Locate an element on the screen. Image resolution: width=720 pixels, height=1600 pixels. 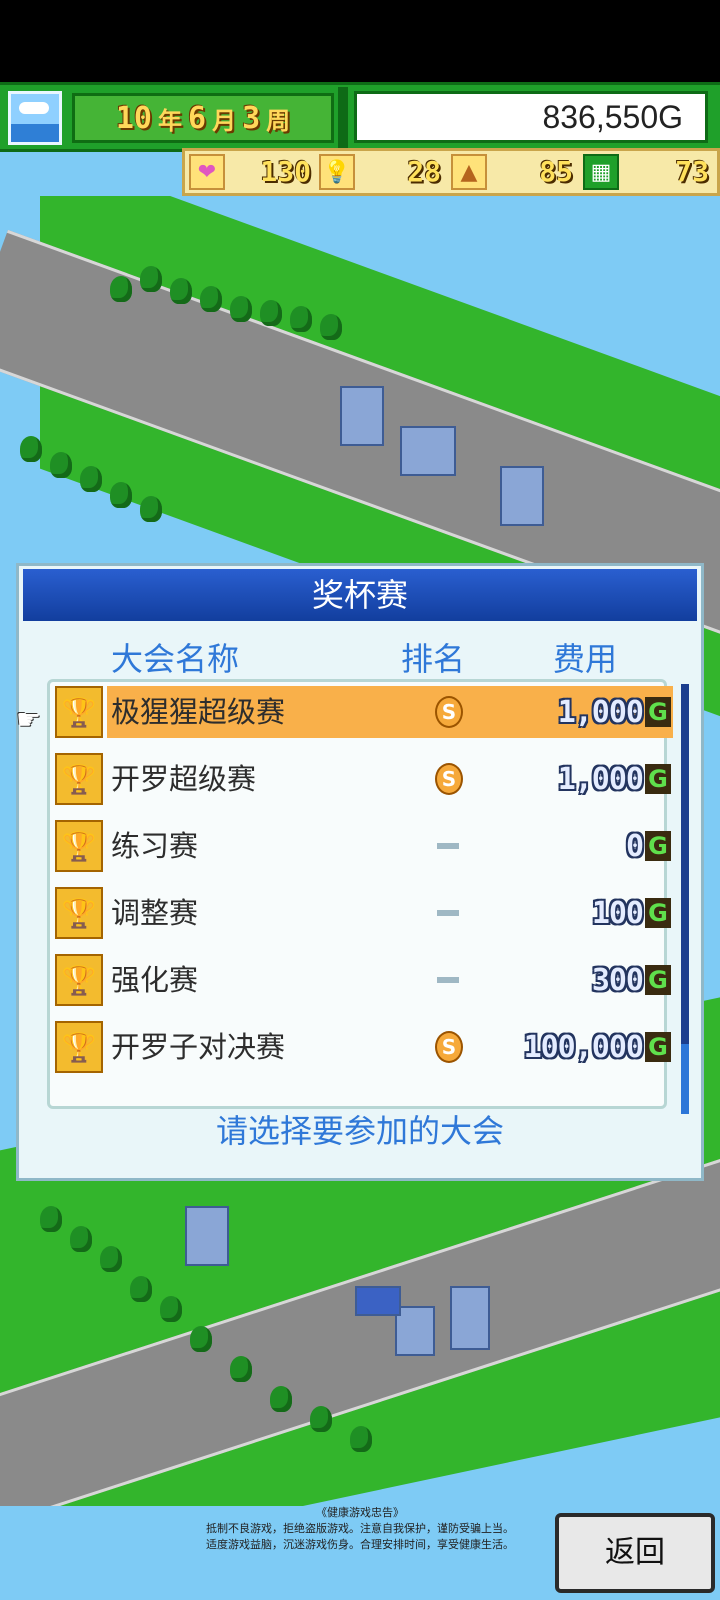
dialog-title: 奖杯赛 is located at coordinates (360, 595).